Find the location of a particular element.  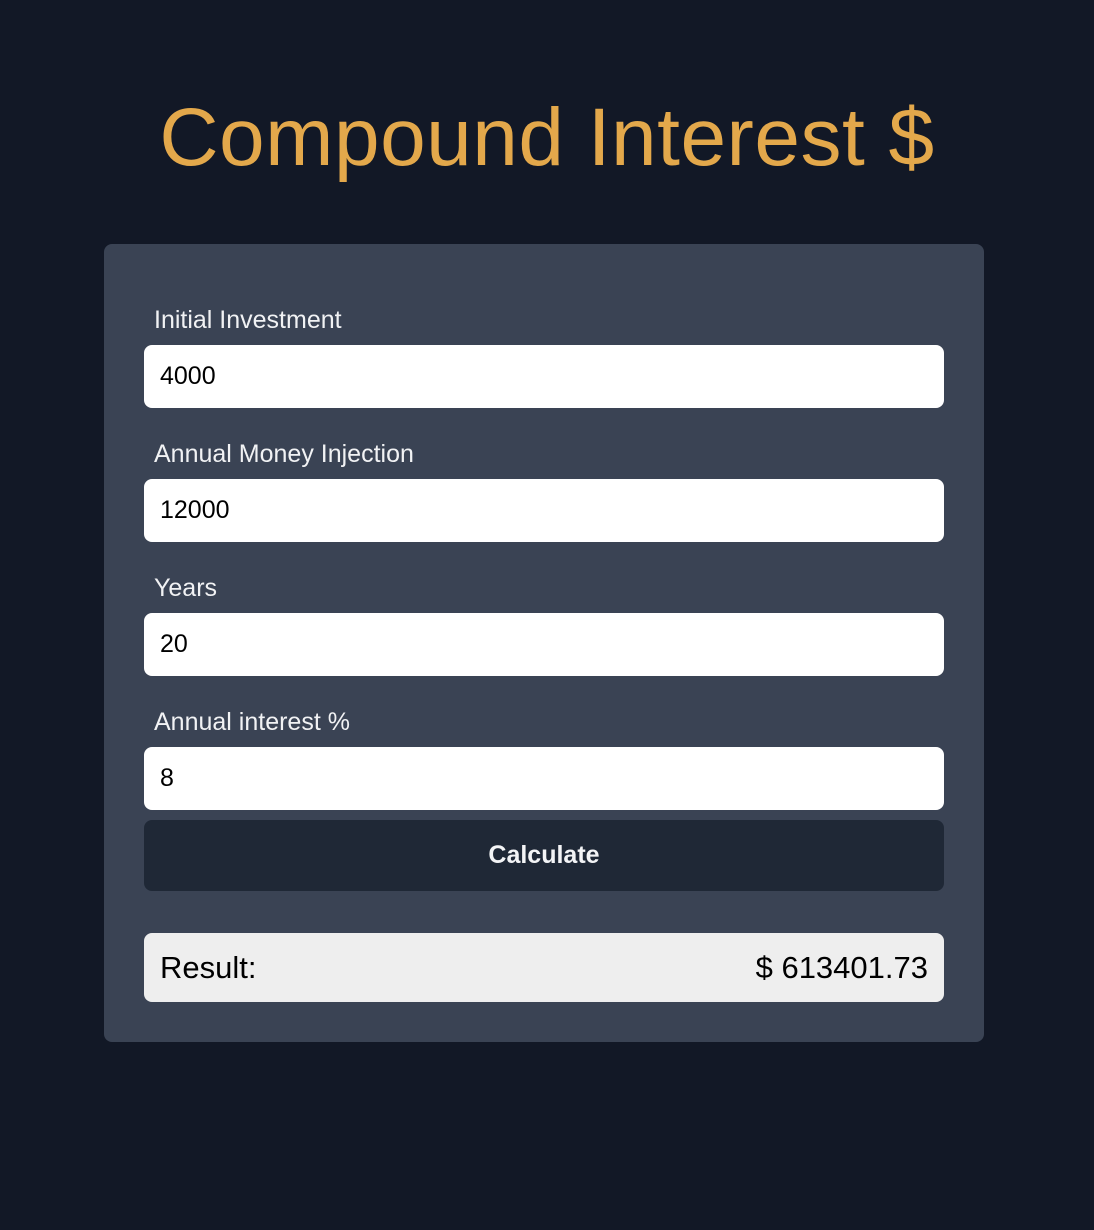

page-title: Compound Interest $ is located at coordinates (547, 137).